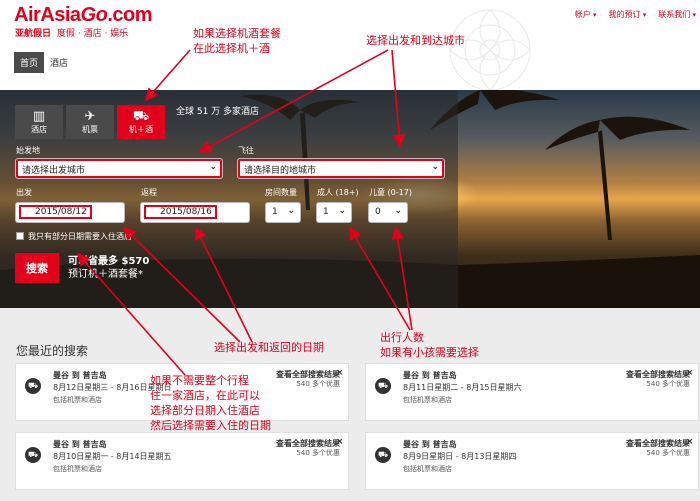  I want to click on tab-flight-hotel: ⛟ 机＋酒, so click(141, 122).